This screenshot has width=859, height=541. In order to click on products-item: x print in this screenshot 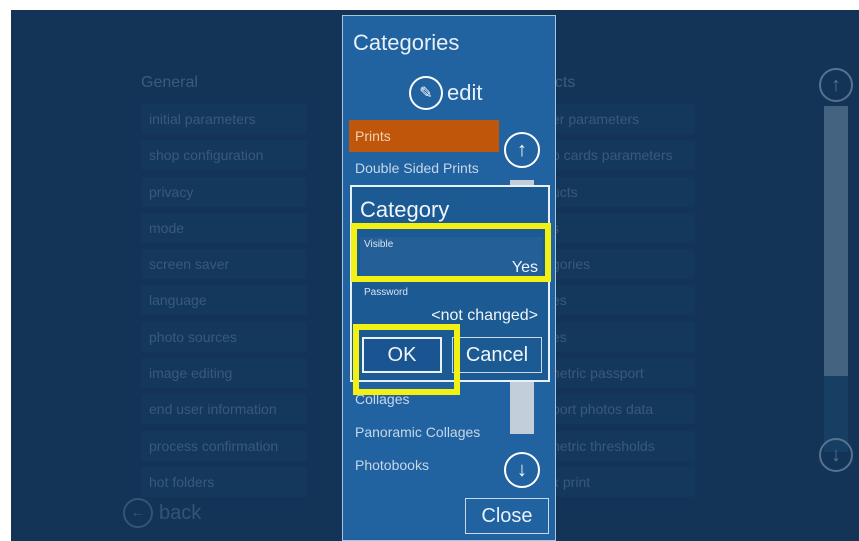, I will do `click(619, 481)`.